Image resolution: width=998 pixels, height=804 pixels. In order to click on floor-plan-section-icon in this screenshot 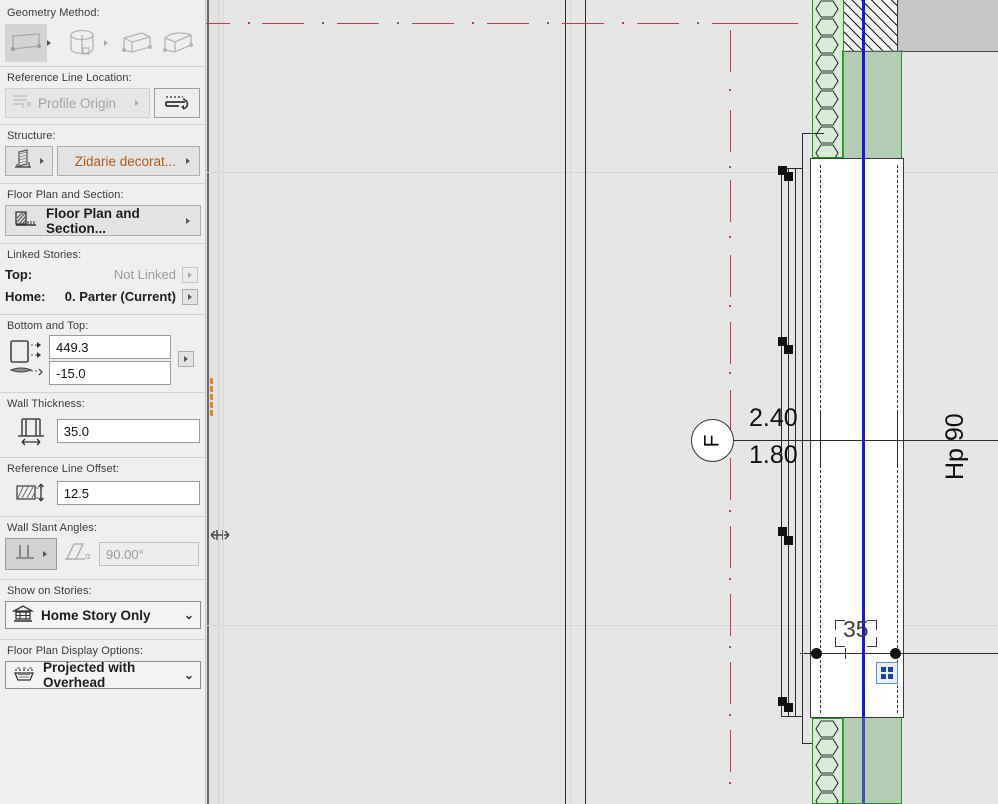, I will do `click(26, 220)`.